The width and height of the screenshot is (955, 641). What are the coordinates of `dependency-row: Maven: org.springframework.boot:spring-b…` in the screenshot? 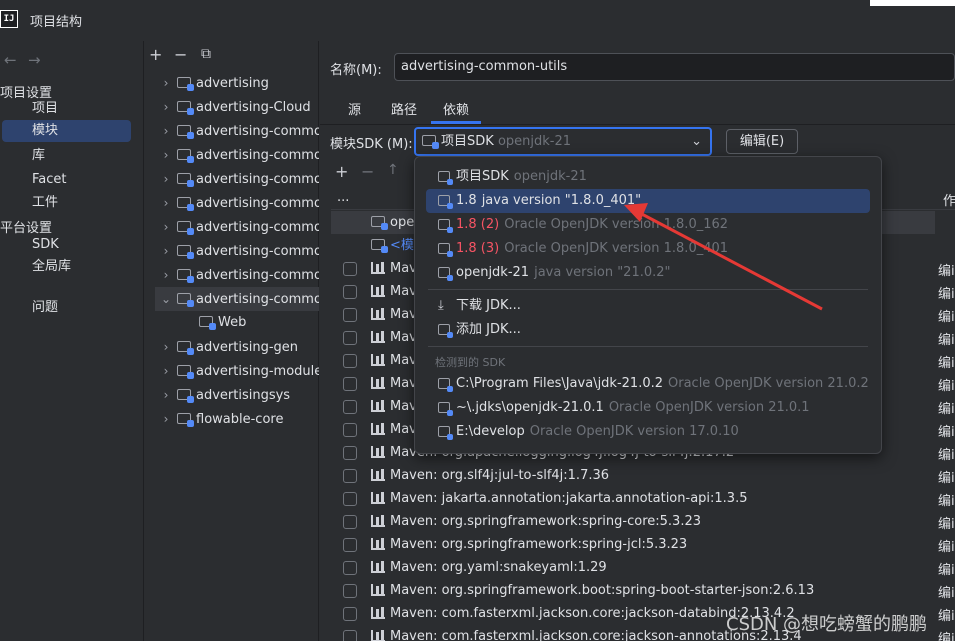 It's located at (633, 590).